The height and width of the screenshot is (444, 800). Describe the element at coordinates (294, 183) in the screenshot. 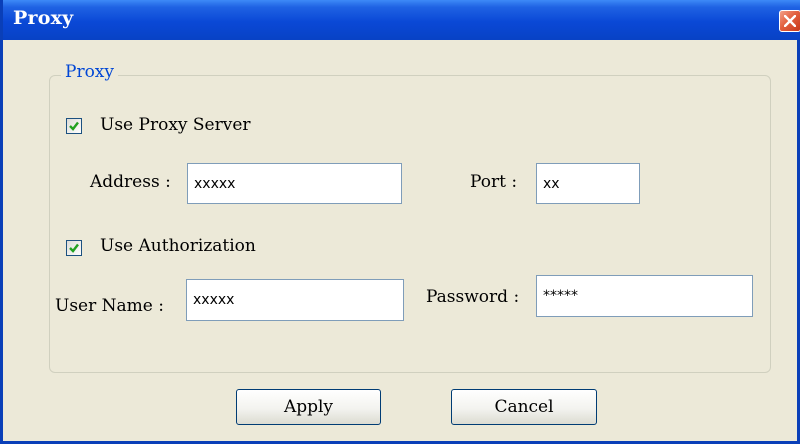

I see `address-input` at that location.